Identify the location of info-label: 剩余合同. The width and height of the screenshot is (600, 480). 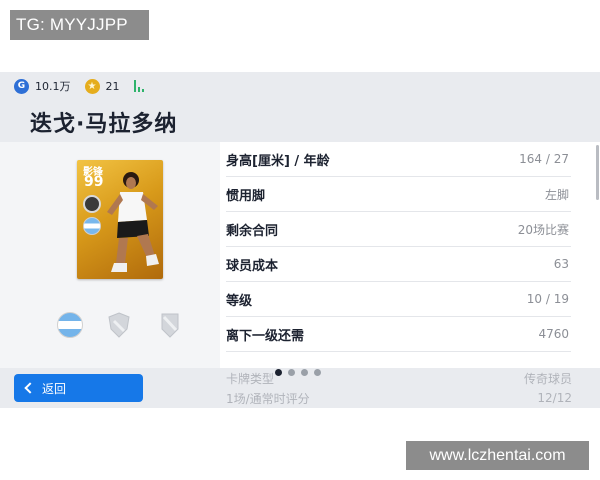
(252, 231).